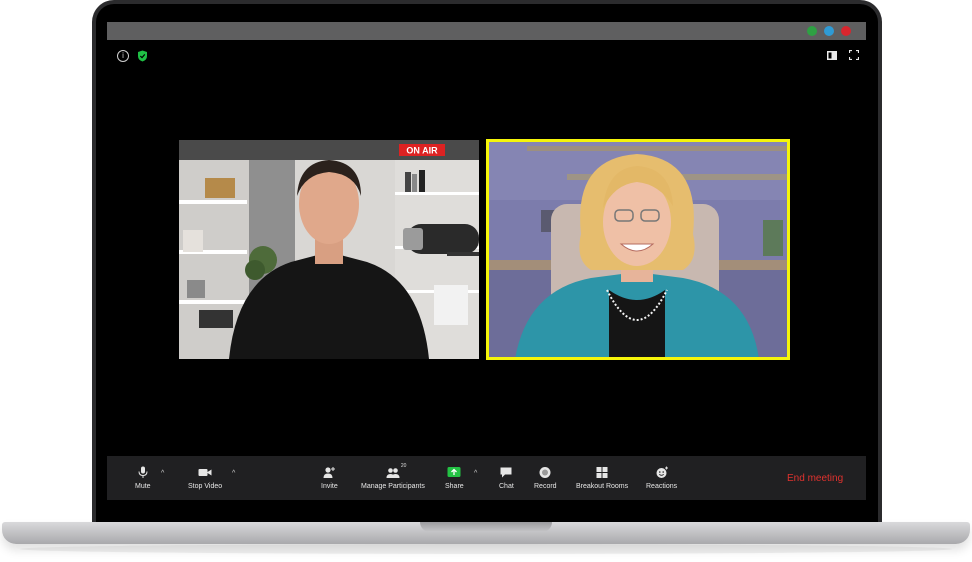 The image size is (972, 562). What do you see at coordinates (486, 527) in the screenshot?
I see `laptop-notch` at bounding box center [486, 527].